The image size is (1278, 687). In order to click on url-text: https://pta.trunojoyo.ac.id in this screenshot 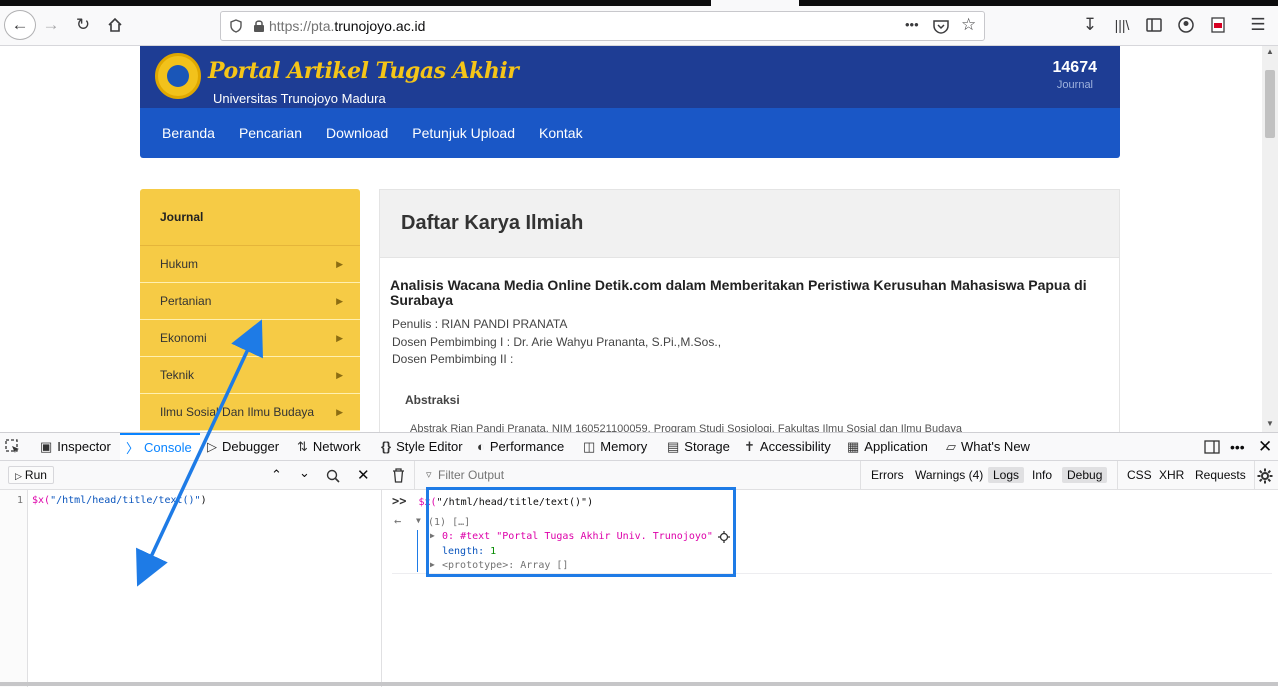, I will do `click(347, 26)`.